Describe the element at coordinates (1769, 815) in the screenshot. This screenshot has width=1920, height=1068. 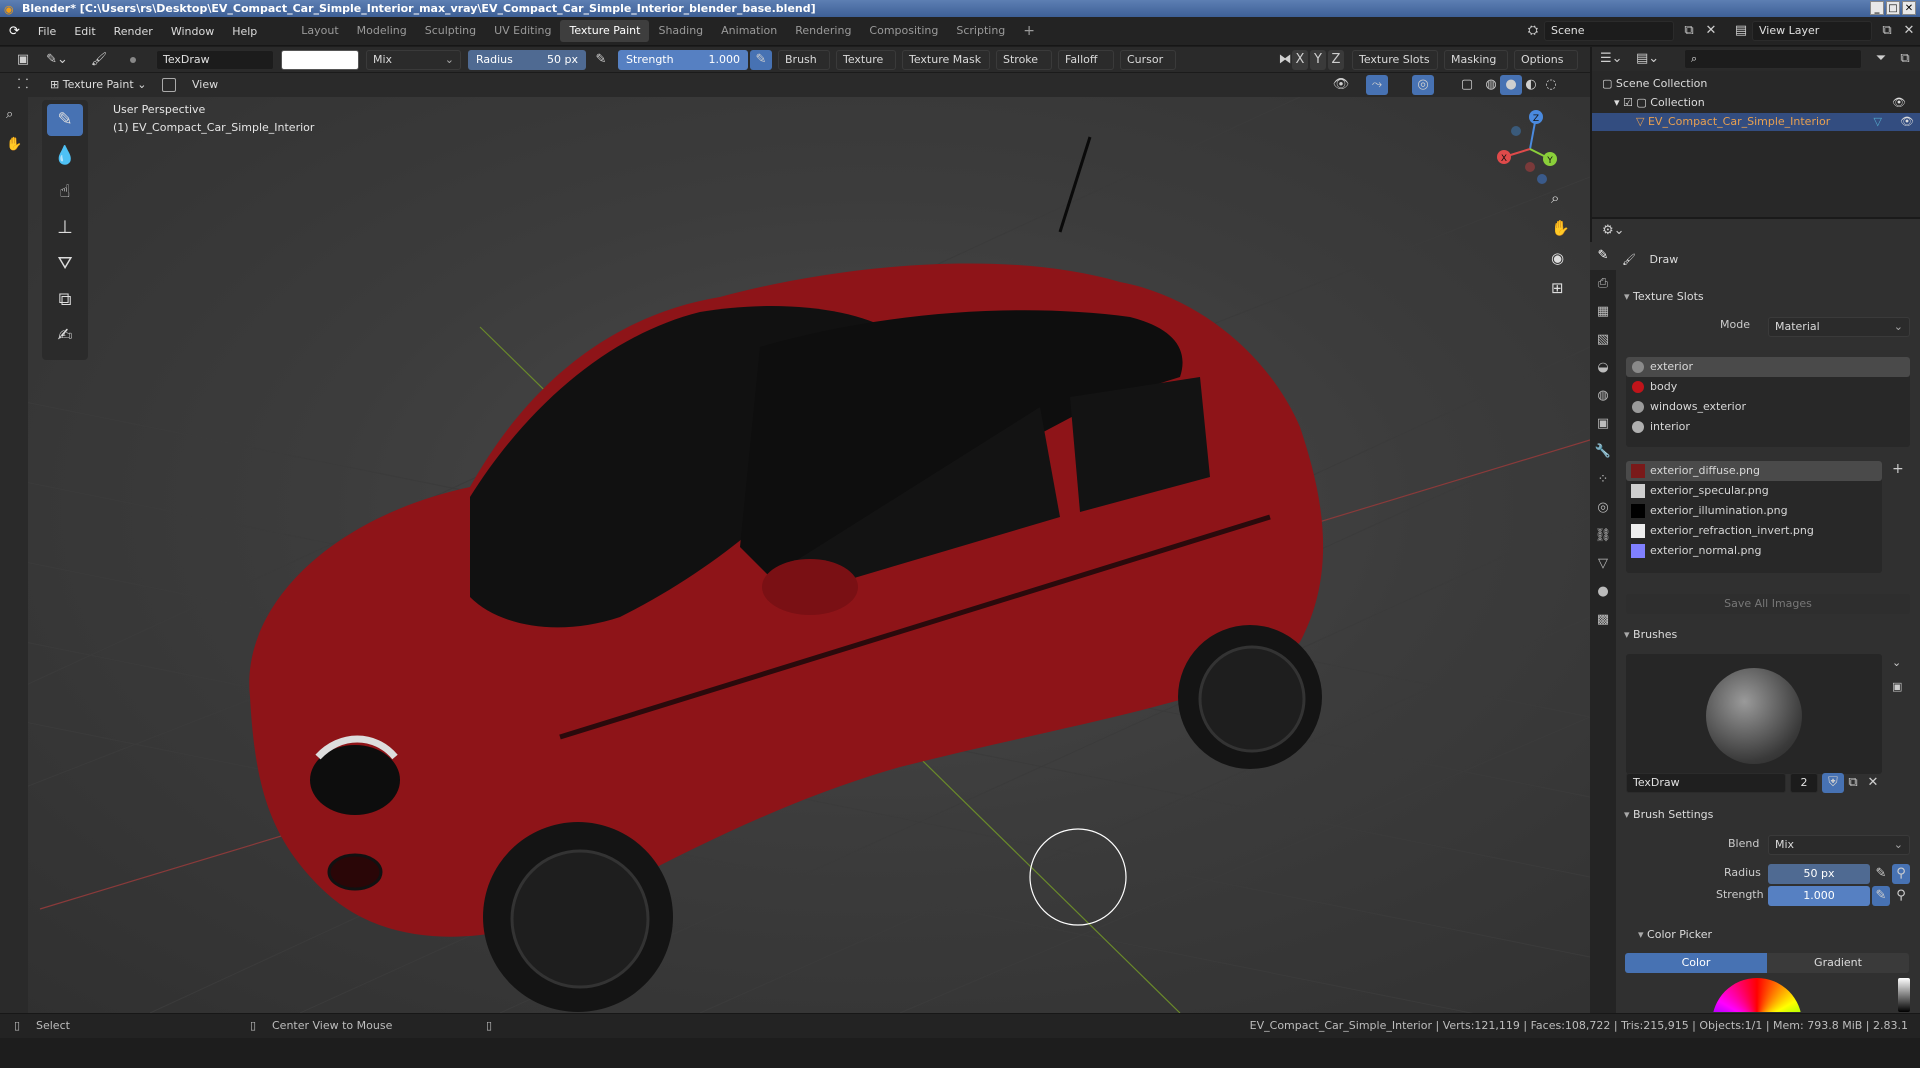
I see `brush-settings-section: Brush Settings` at that location.